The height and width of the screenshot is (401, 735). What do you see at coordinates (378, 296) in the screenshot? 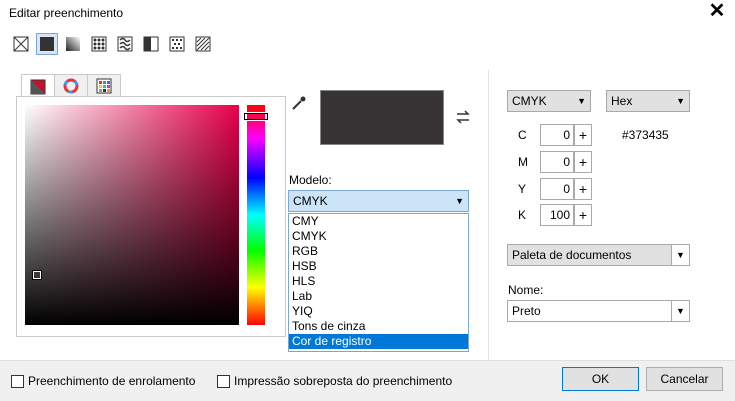
I see `modelo-option-lab: Lab` at bounding box center [378, 296].